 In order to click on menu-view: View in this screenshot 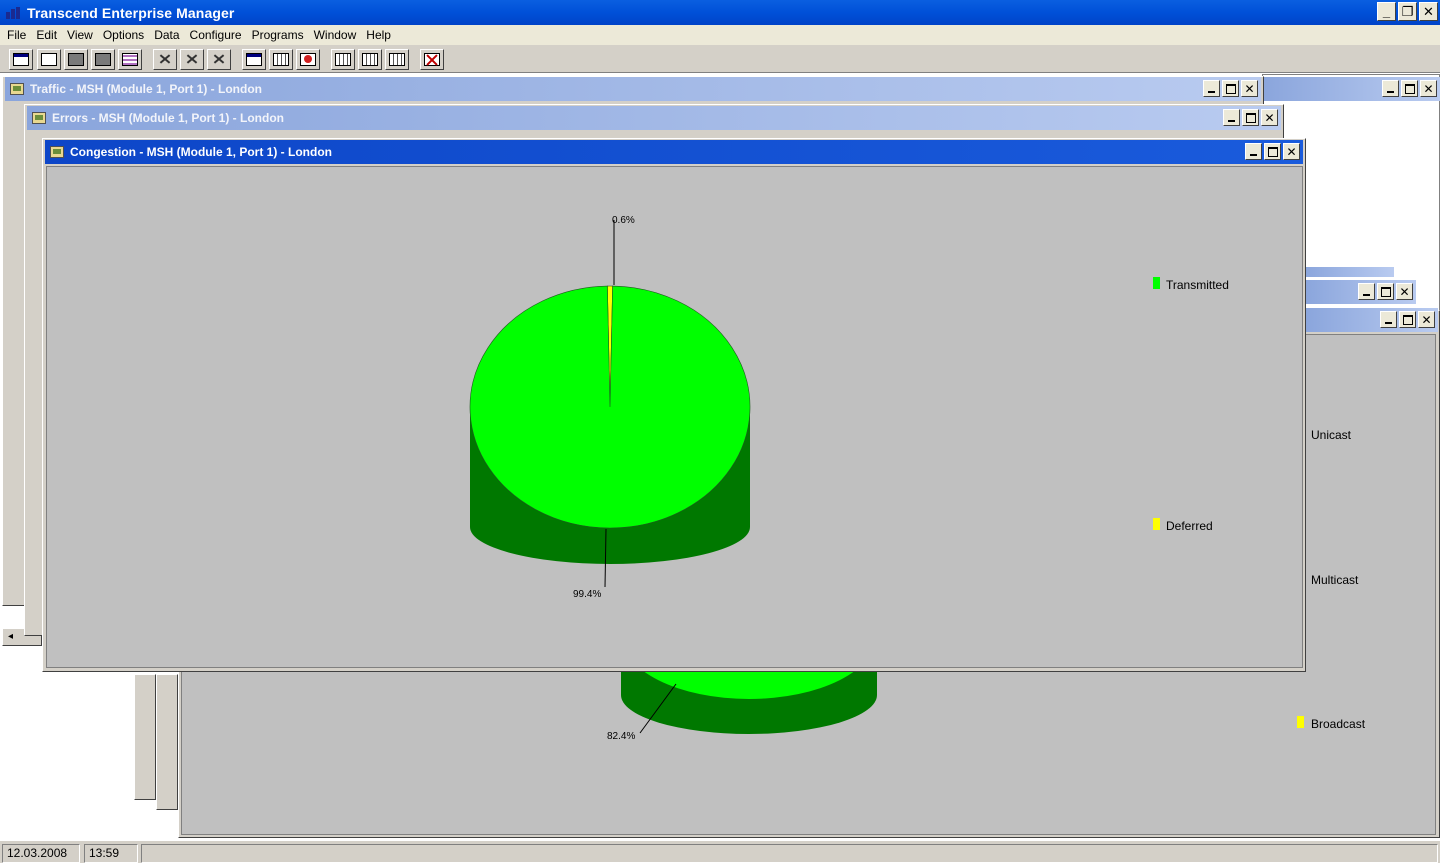, I will do `click(80, 35)`.